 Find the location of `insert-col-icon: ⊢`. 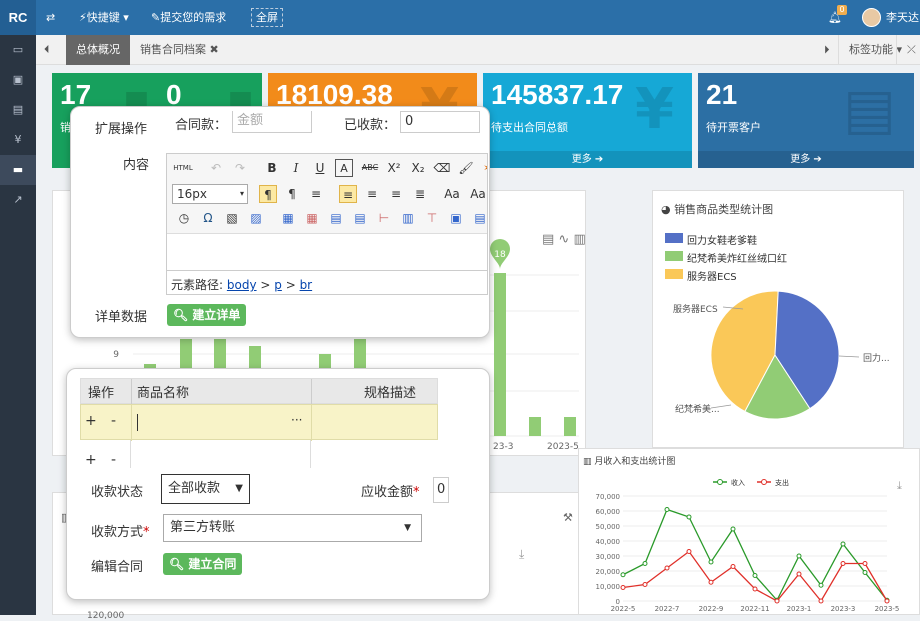

insert-col-icon: ⊢ is located at coordinates (384, 218).